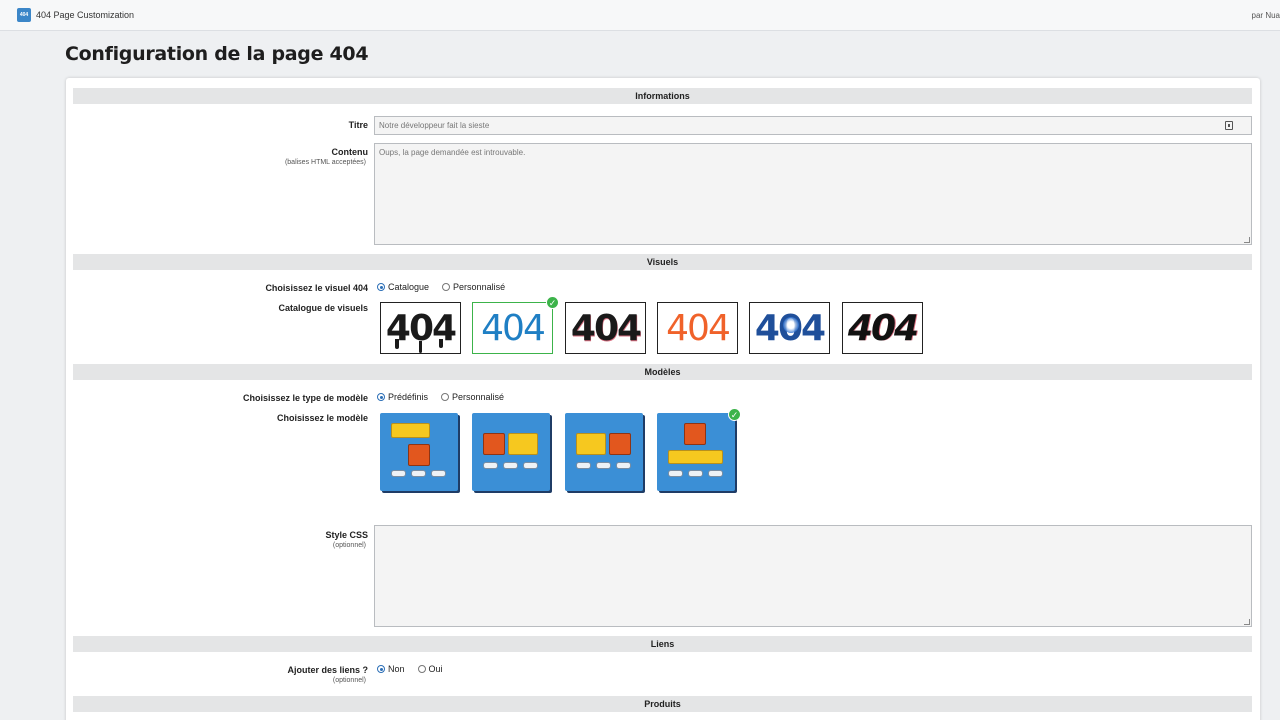  I want to click on selected-check-icon: ✓, so click(552, 302).